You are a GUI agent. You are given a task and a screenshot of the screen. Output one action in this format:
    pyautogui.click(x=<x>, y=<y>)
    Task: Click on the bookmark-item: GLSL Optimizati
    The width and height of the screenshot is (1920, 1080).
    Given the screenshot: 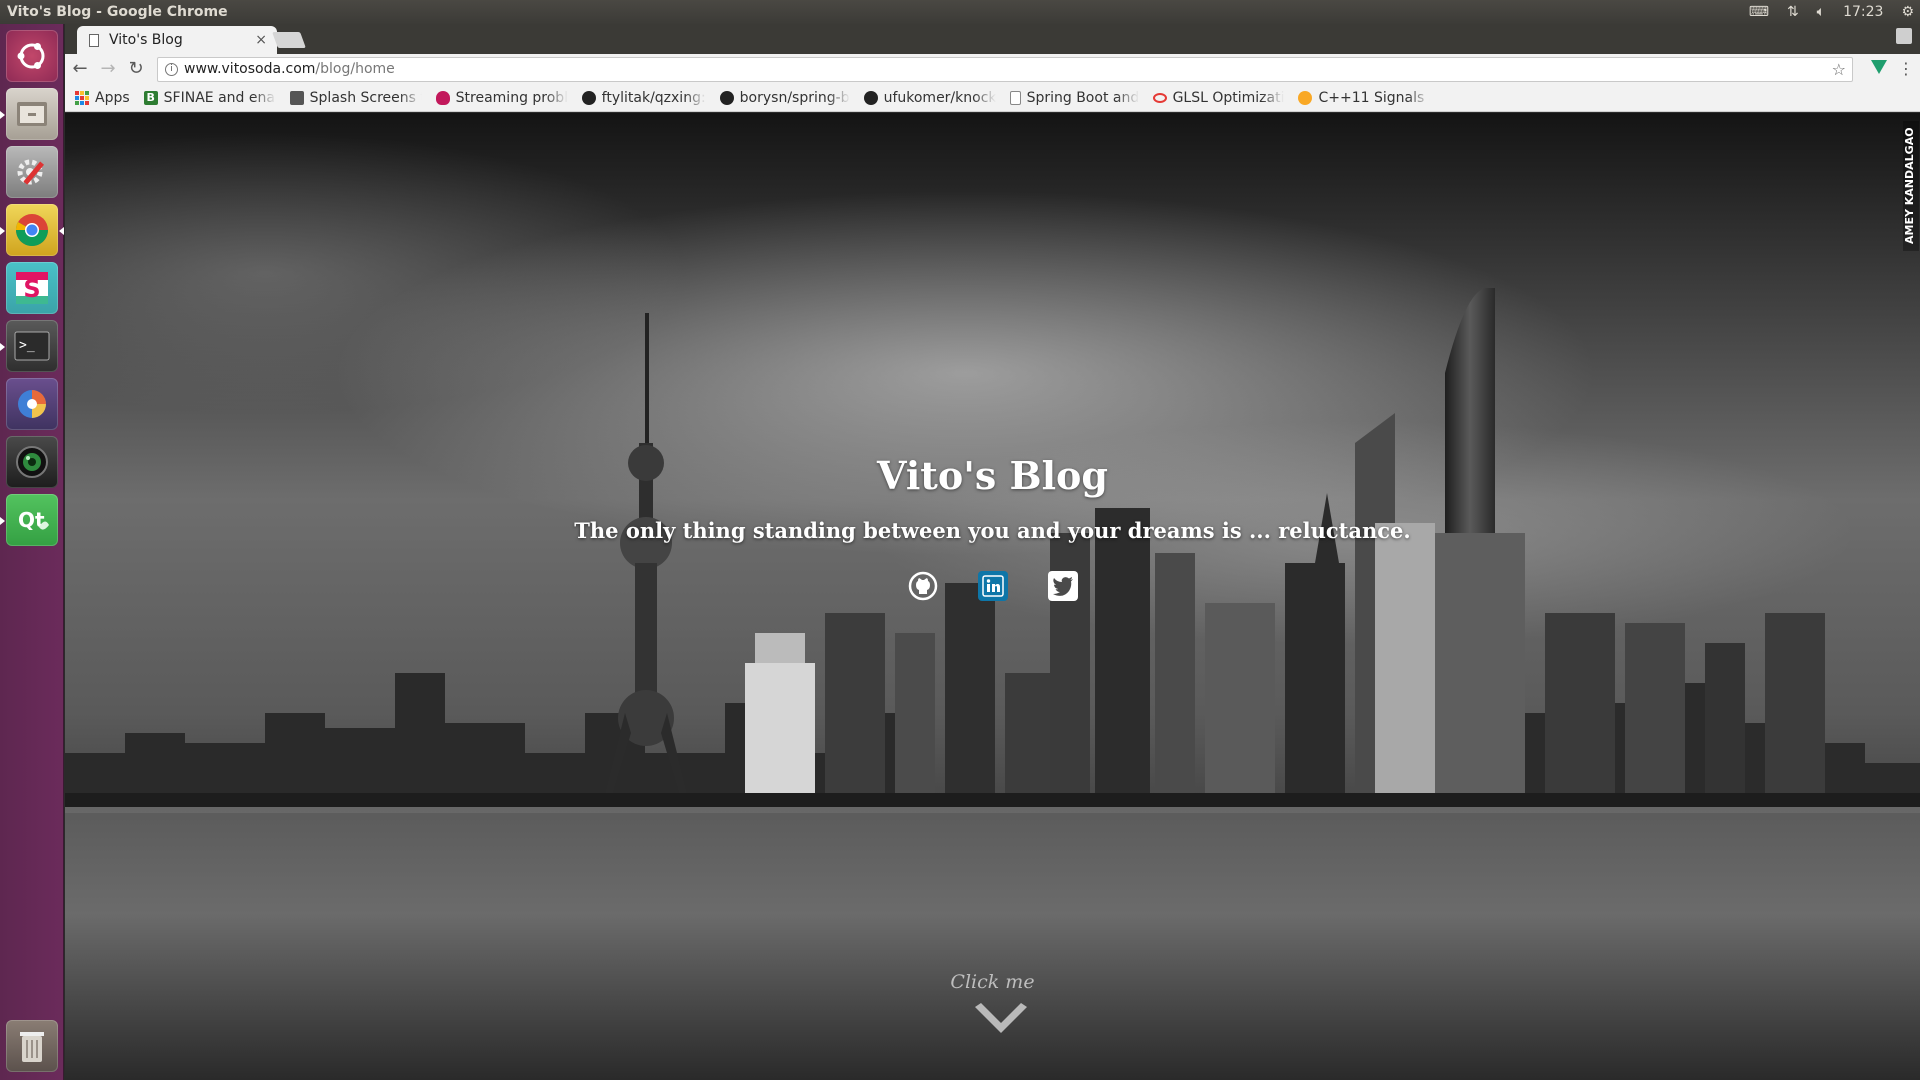 What is the action you would take?
    pyautogui.click(x=1218, y=97)
    